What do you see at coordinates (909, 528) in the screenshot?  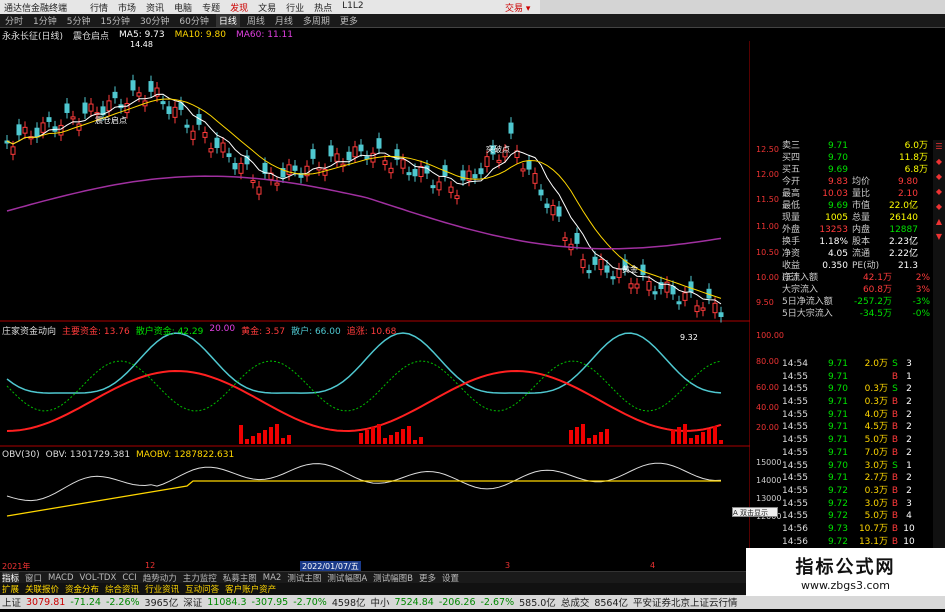 I see `trade-count: 10` at bounding box center [909, 528].